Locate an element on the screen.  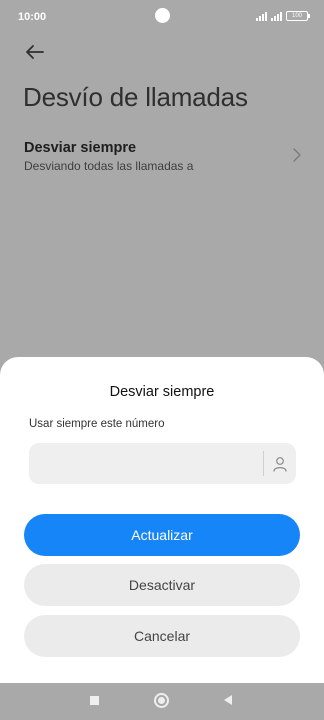
number-field is located at coordinates (162, 463).